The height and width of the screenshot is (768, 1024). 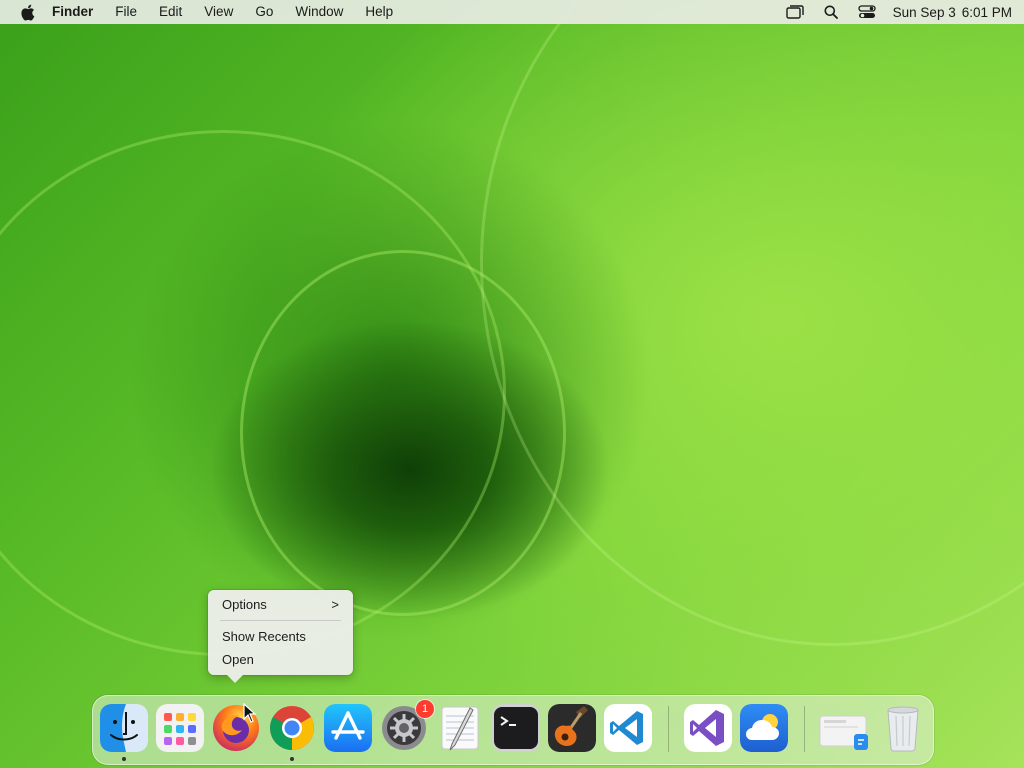 I want to click on menu-go: Go, so click(x=264, y=12).